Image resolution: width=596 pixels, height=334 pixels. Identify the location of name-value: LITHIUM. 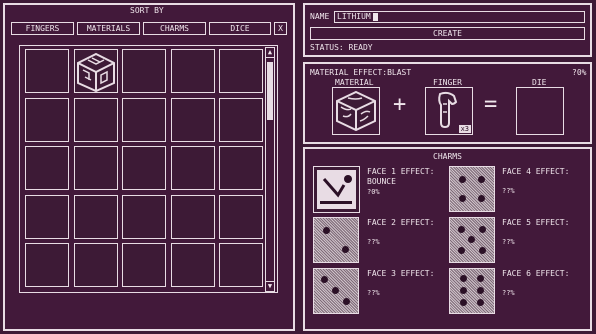
(354, 16).